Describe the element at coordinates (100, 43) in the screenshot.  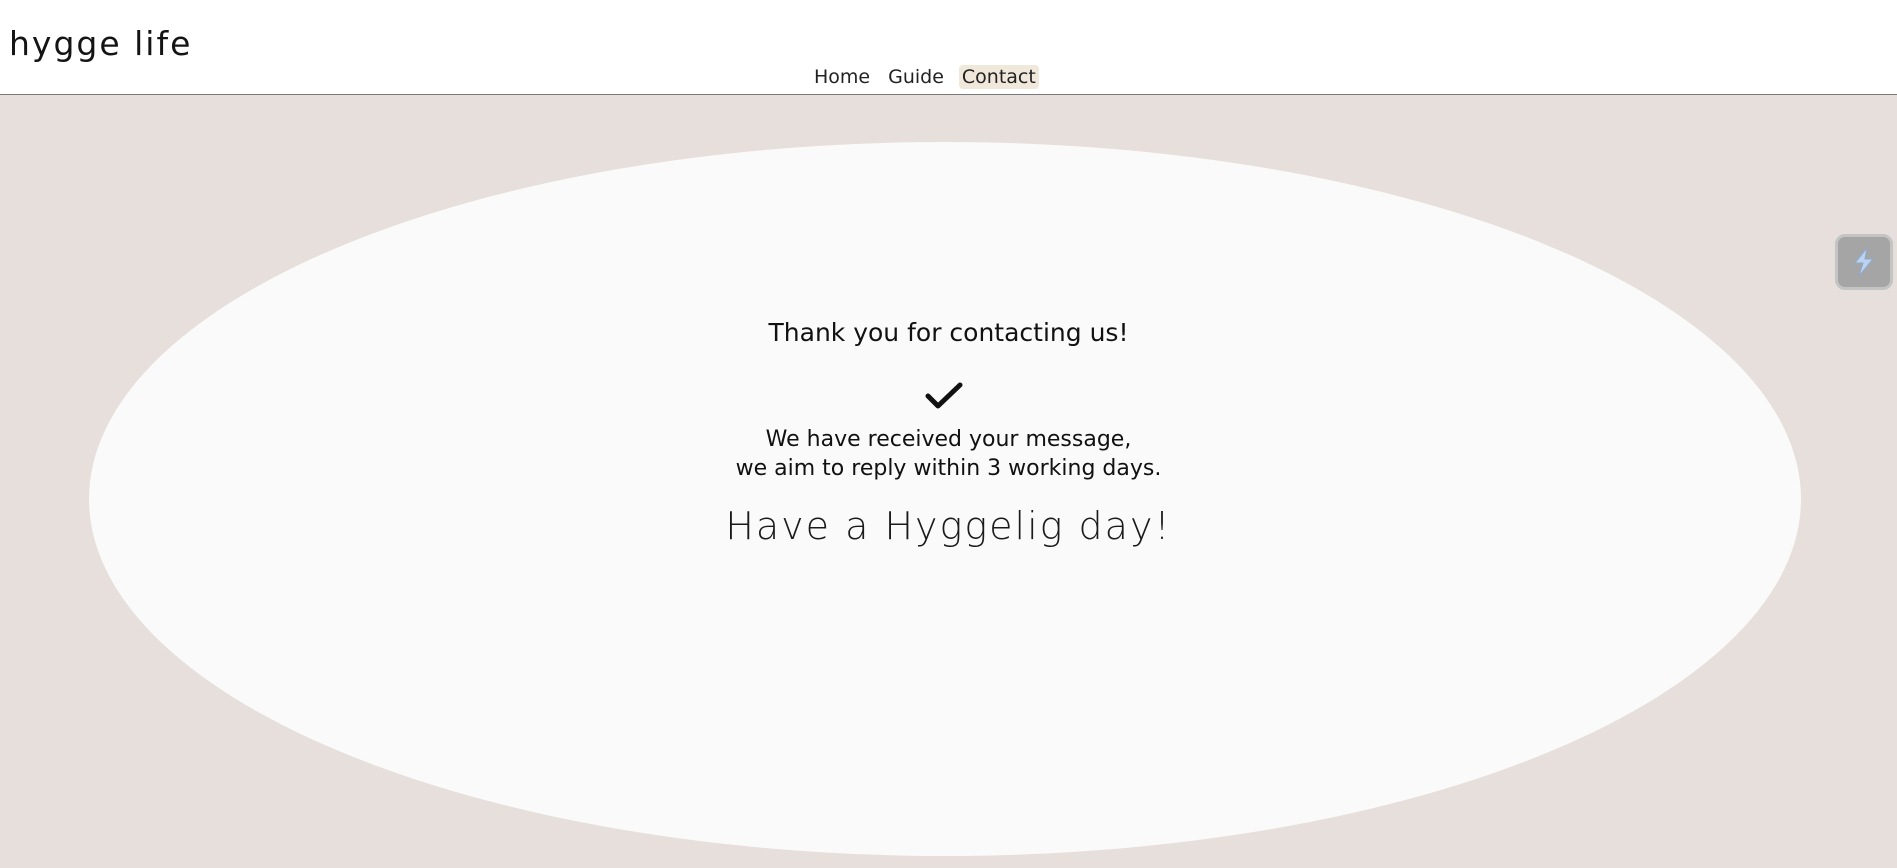
I see `site-logo: hygge life` at that location.